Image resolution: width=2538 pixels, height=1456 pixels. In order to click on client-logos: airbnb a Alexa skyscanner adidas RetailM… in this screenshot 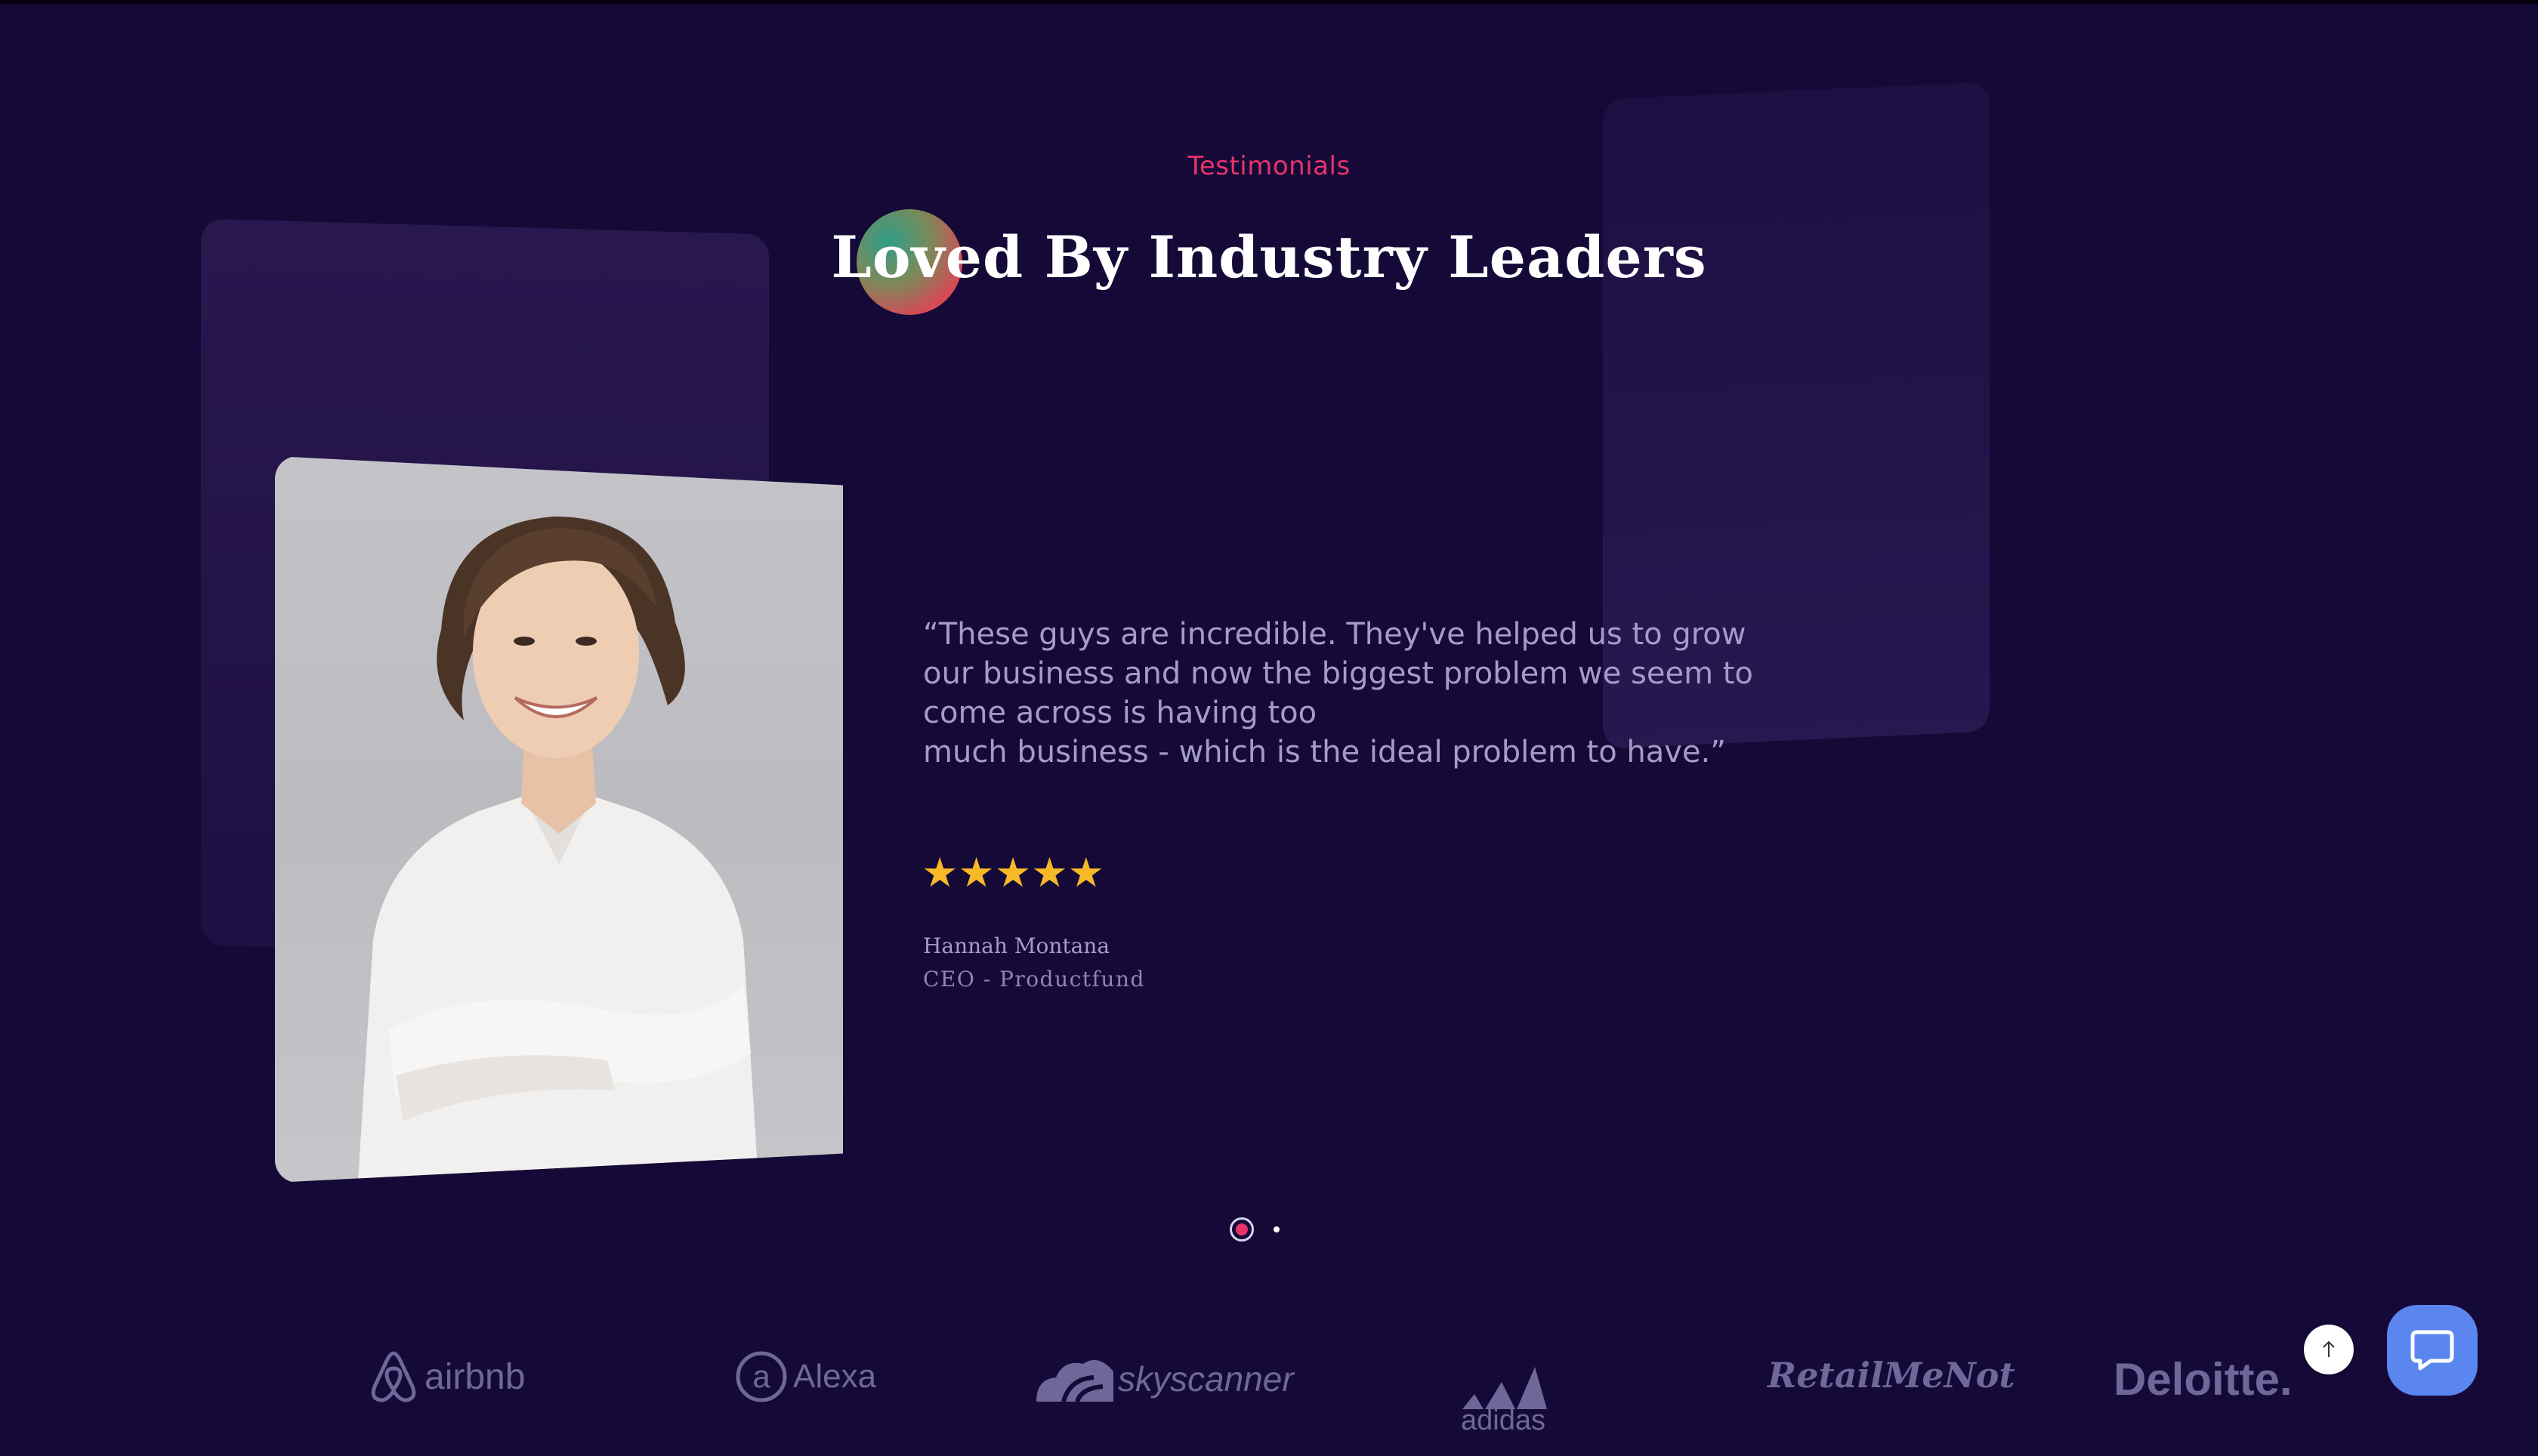, I will do `click(1269, 1398)`.